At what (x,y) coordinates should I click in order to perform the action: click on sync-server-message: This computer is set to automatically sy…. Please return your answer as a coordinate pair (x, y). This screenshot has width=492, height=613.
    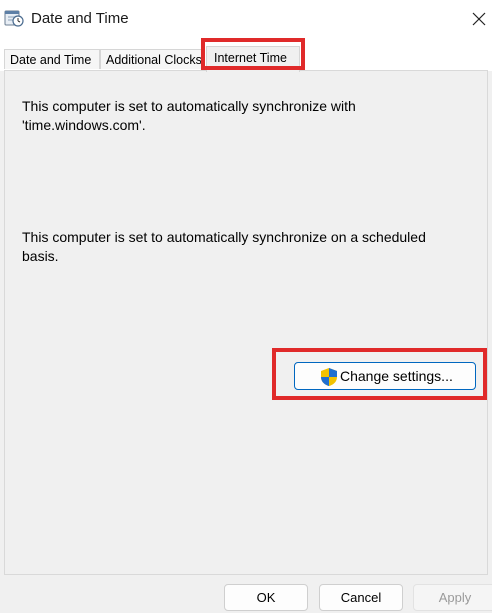
    Looking at the image, I should click on (189, 115).